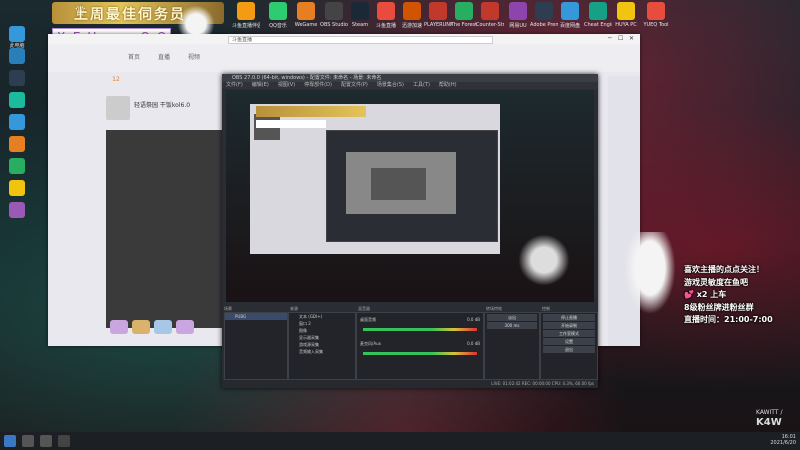  Describe the element at coordinates (420, 325) in the screenshot. I see `mixer-channel: 桌面音频 0.0 dB` at that location.